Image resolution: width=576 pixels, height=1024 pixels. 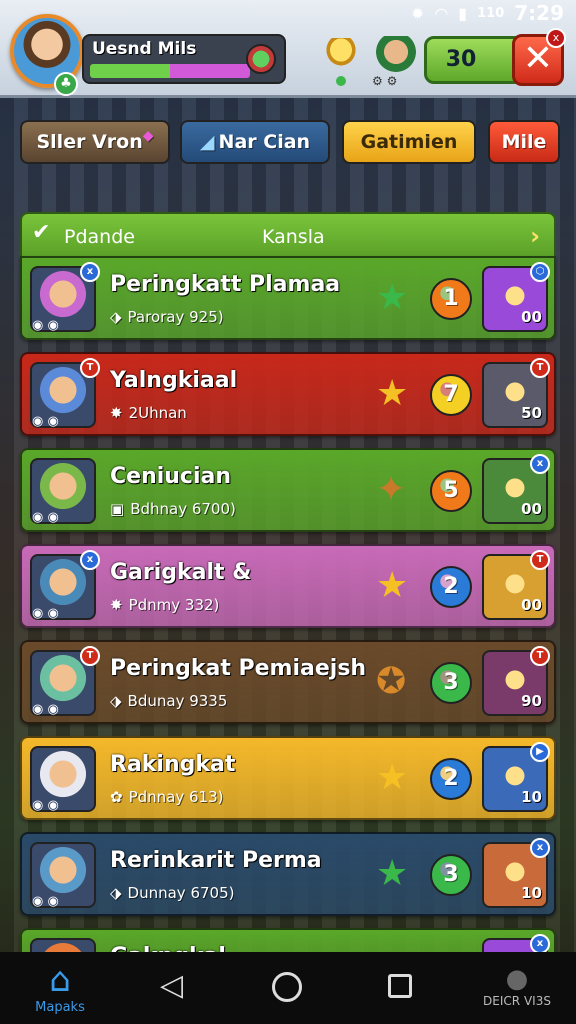 What do you see at coordinates (451, 395) in the screenshot?
I see `row-rank-badge: 7` at bounding box center [451, 395].